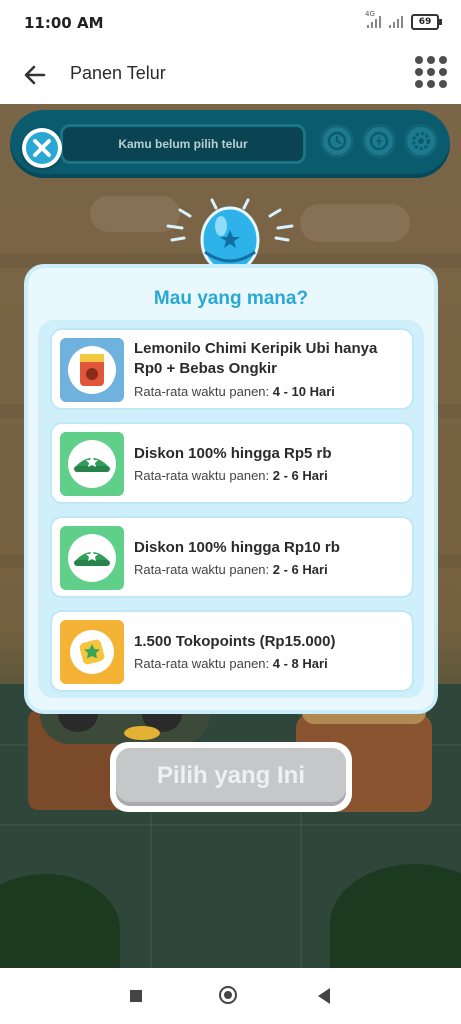 The width and height of the screenshot is (461, 1024). What do you see at coordinates (92, 370) in the screenshot?
I see `snack-bag-icon` at bounding box center [92, 370].